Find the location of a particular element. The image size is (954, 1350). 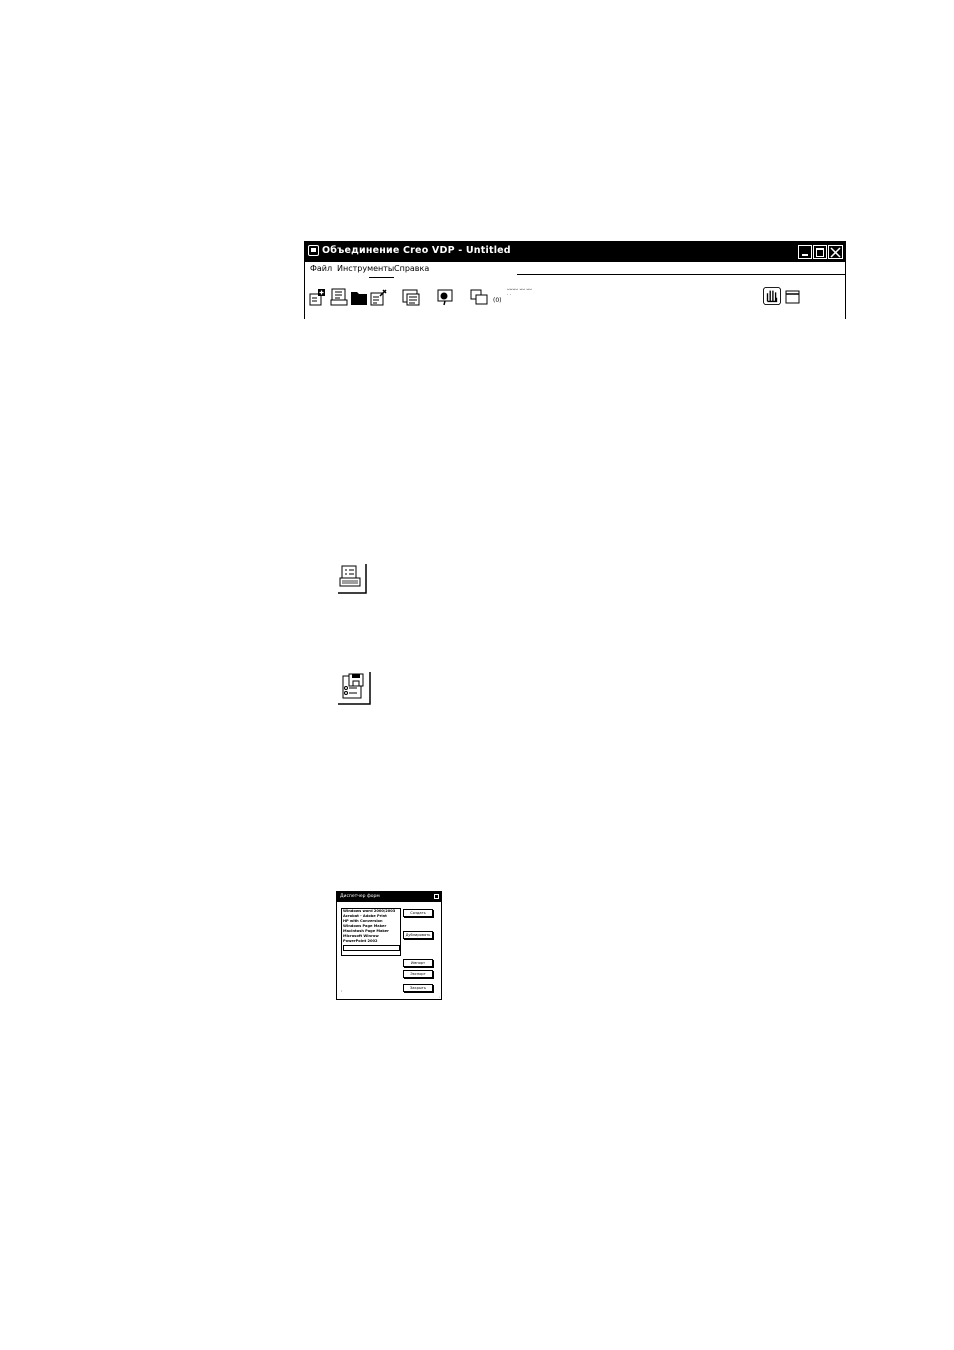

create-button: Создать is located at coordinates (418, 913).